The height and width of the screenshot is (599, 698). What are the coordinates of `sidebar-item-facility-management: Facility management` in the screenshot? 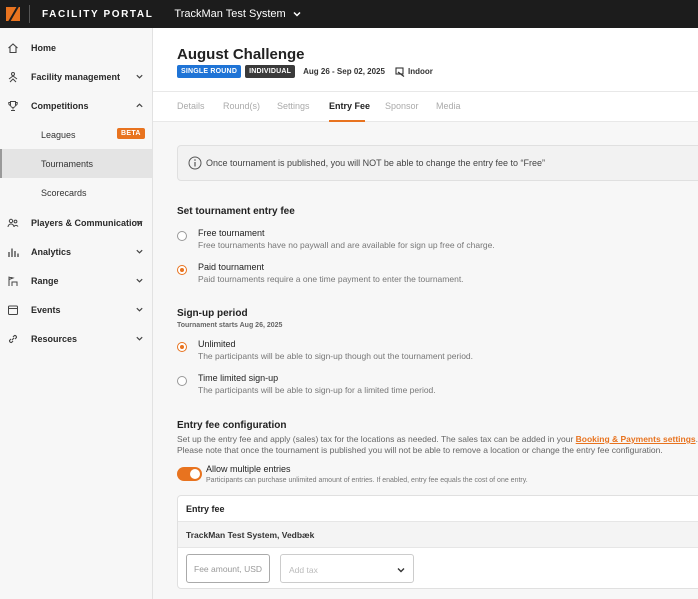 It's located at (76, 76).